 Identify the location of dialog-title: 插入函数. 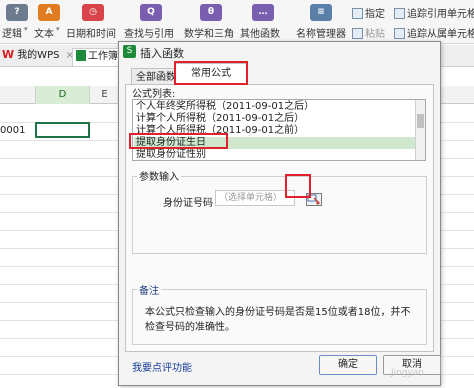
(162, 53).